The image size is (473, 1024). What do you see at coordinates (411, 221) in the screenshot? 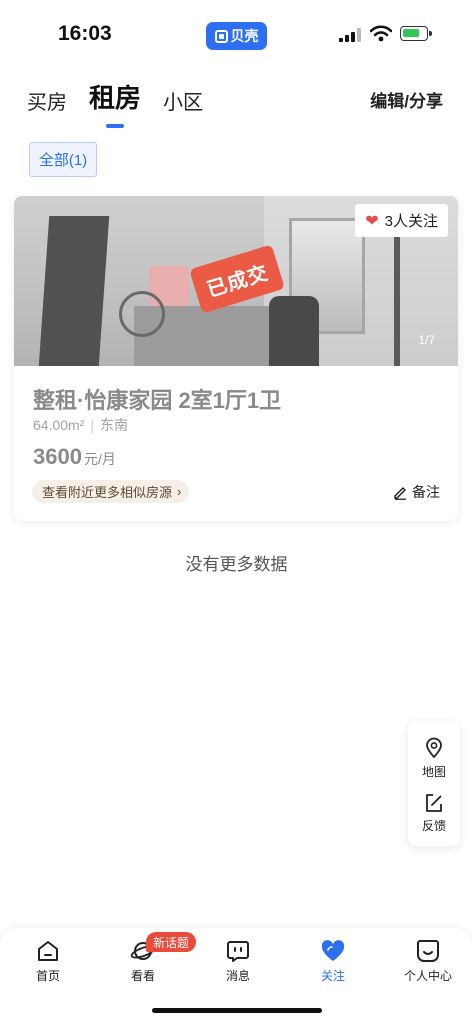
I see `follow-count-label: 3人关注` at bounding box center [411, 221].